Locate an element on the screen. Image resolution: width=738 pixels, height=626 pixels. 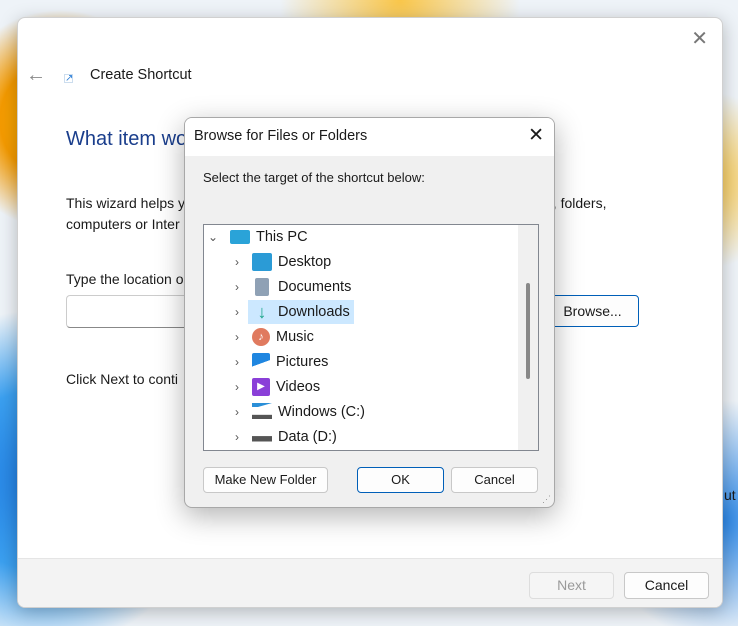
monitor-icon is located at coordinates (240, 237).